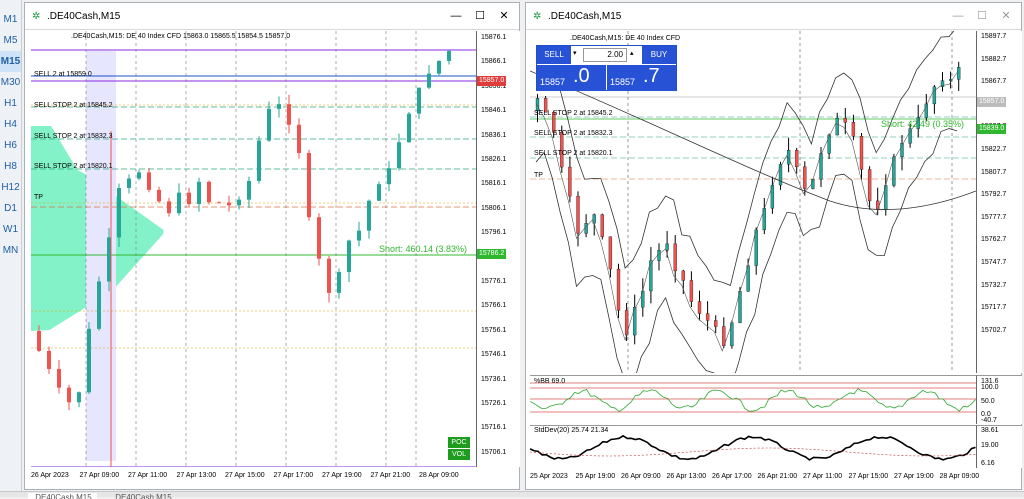  Describe the element at coordinates (73, 166) in the screenshot. I see `order-label: SELL STOP 2 at 15820.1` at that location.